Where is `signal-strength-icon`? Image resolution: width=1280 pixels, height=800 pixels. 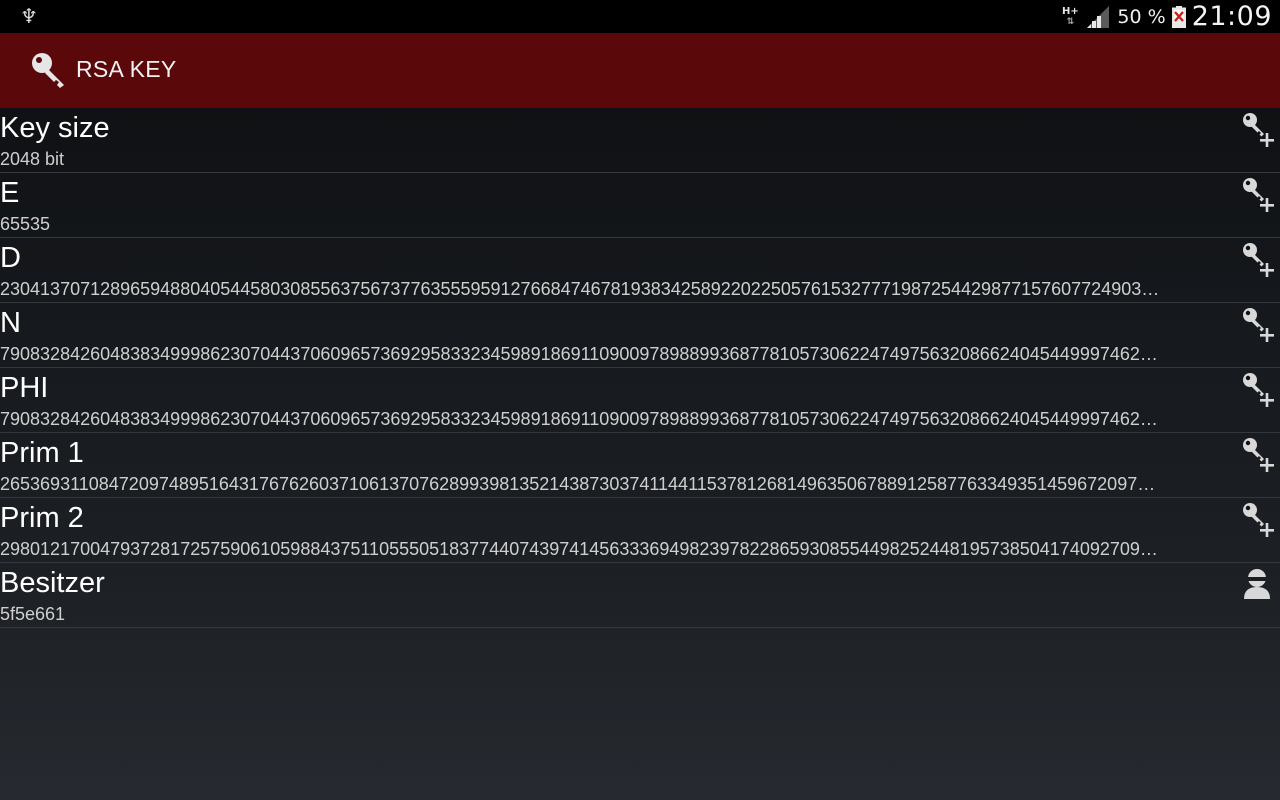
signal-strength-icon is located at coordinates (1098, 16).